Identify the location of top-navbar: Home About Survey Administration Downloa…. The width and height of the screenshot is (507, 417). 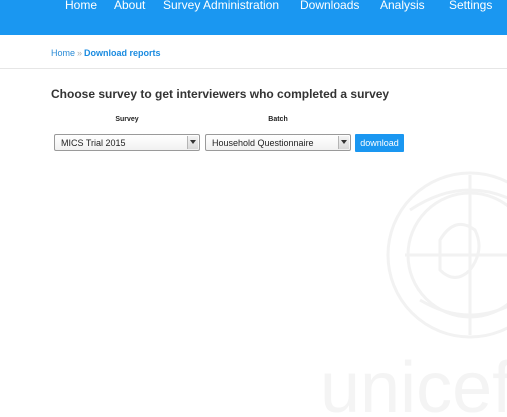
(253, 17).